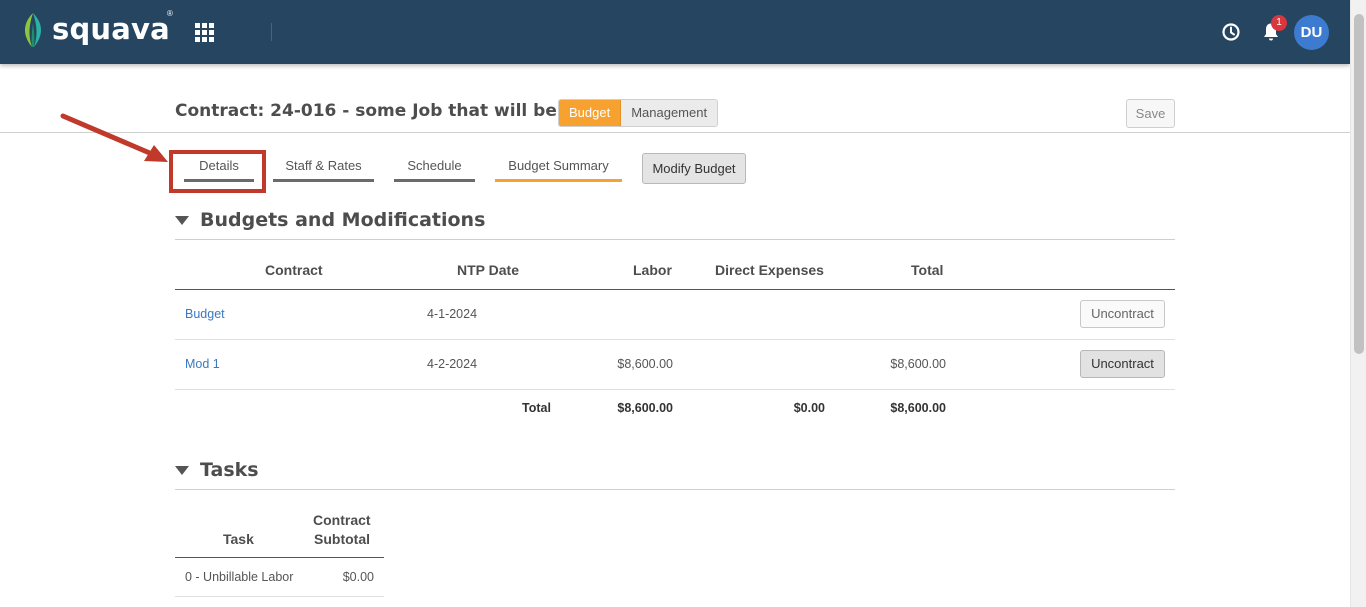  What do you see at coordinates (239, 577) in the screenshot?
I see `task-name-cell: 0 - Unbillable Labor` at bounding box center [239, 577].